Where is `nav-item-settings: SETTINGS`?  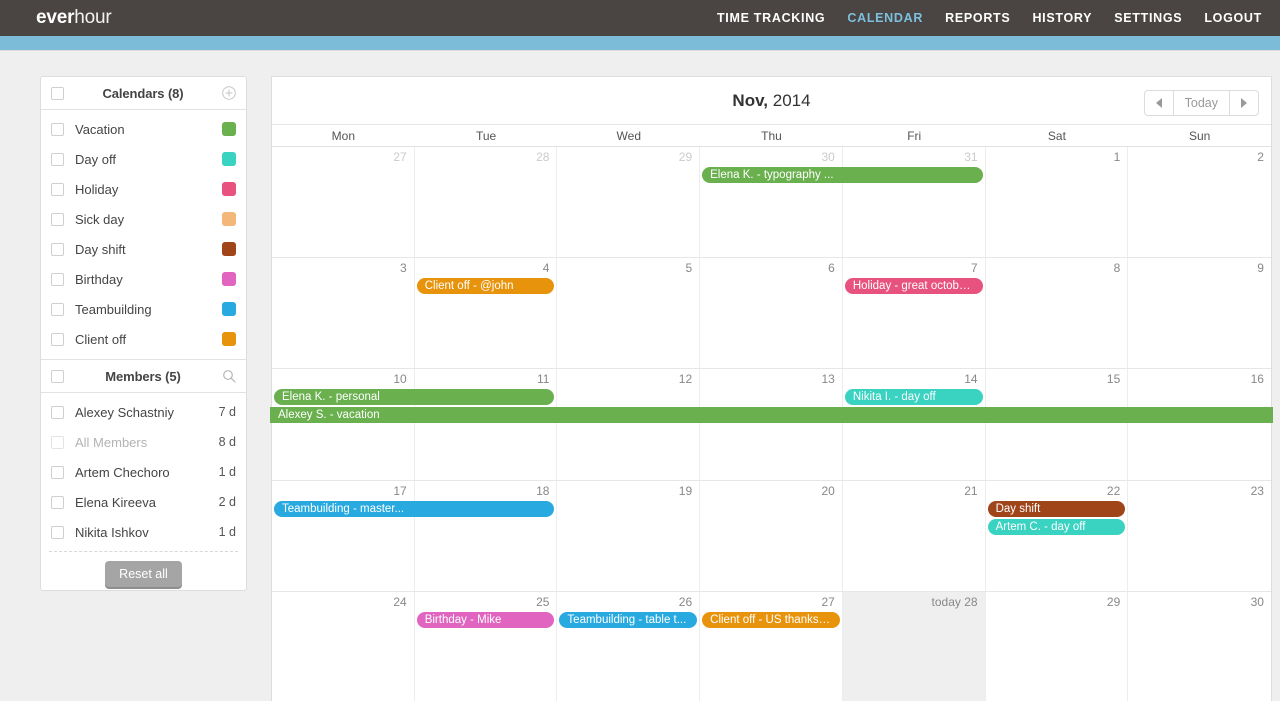 nav-item-settings: SETTINGS is located at coordinates (1148, 18).